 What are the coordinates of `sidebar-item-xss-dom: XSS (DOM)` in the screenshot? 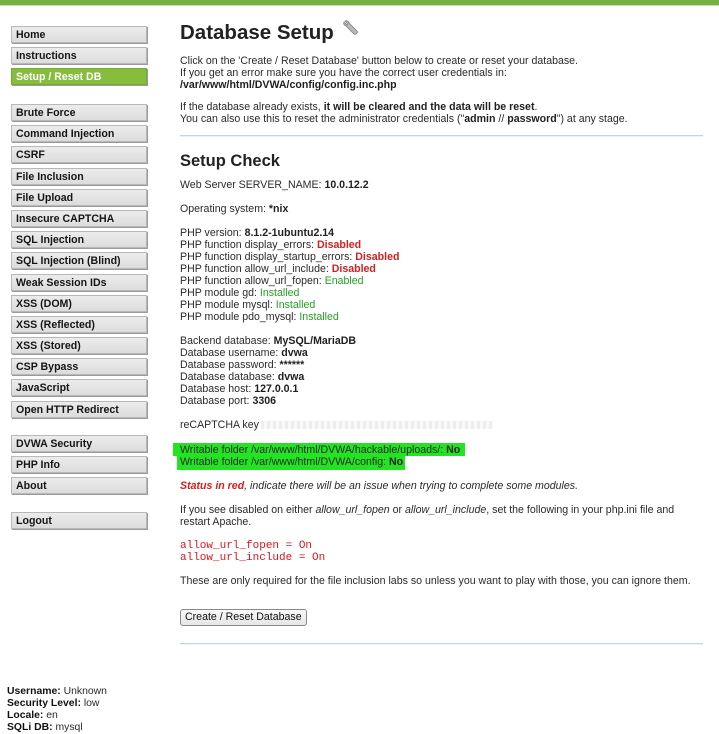 It's located at (79, 303).